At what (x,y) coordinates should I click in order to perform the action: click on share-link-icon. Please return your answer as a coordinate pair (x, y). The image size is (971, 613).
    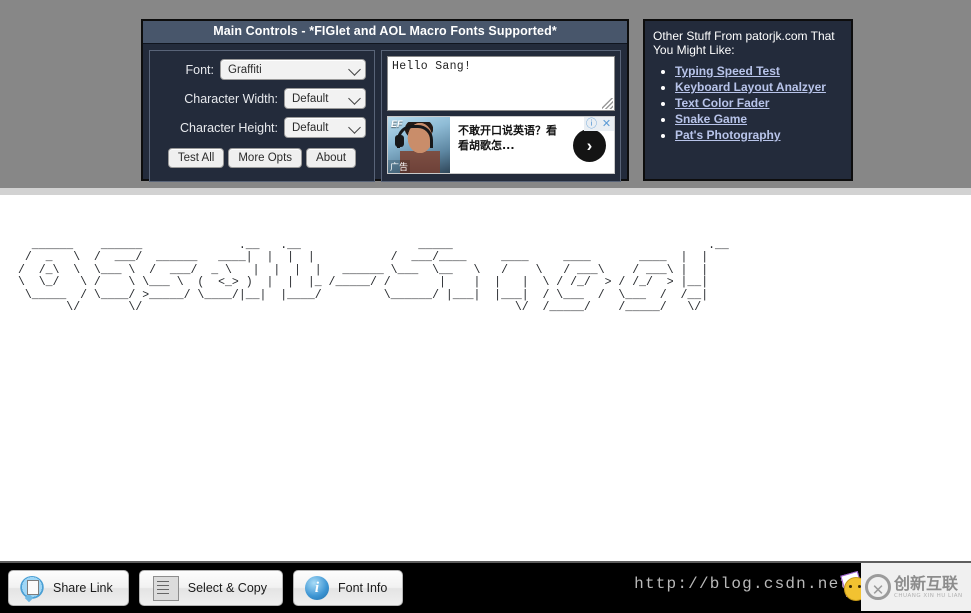
    Looking at the image, I should click on (32, 588).